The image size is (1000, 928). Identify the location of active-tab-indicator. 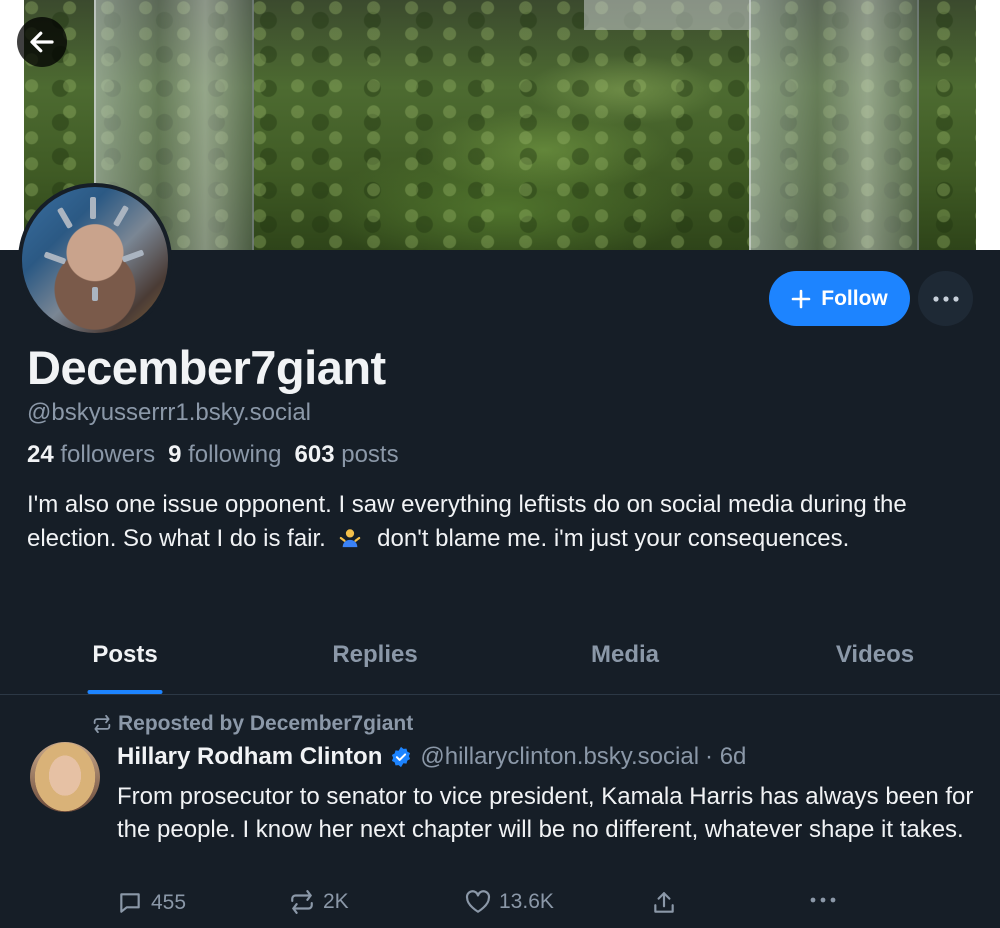
(125, 692).